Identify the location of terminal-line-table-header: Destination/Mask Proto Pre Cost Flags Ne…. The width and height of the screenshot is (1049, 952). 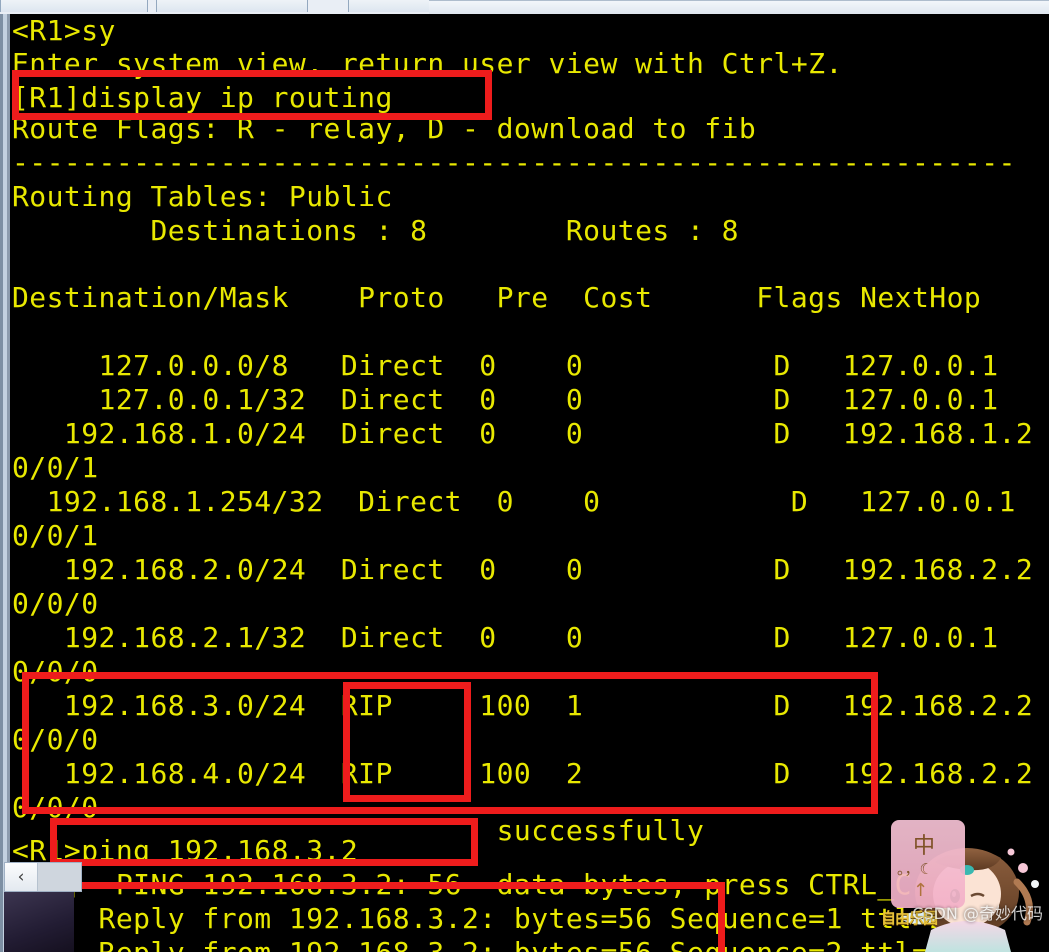
(497, 297).